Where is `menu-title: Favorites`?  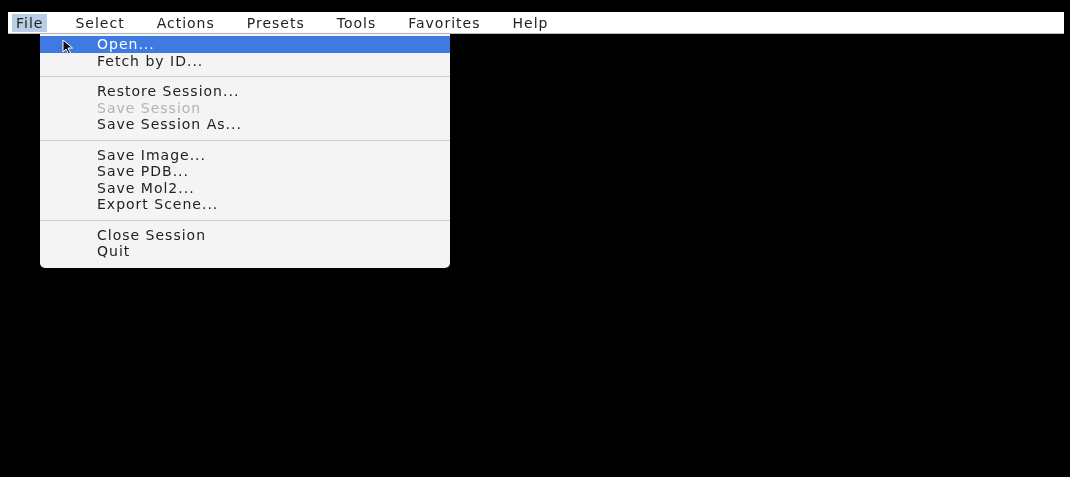 menu-title: Favorites is located at coordinates (444, 22).